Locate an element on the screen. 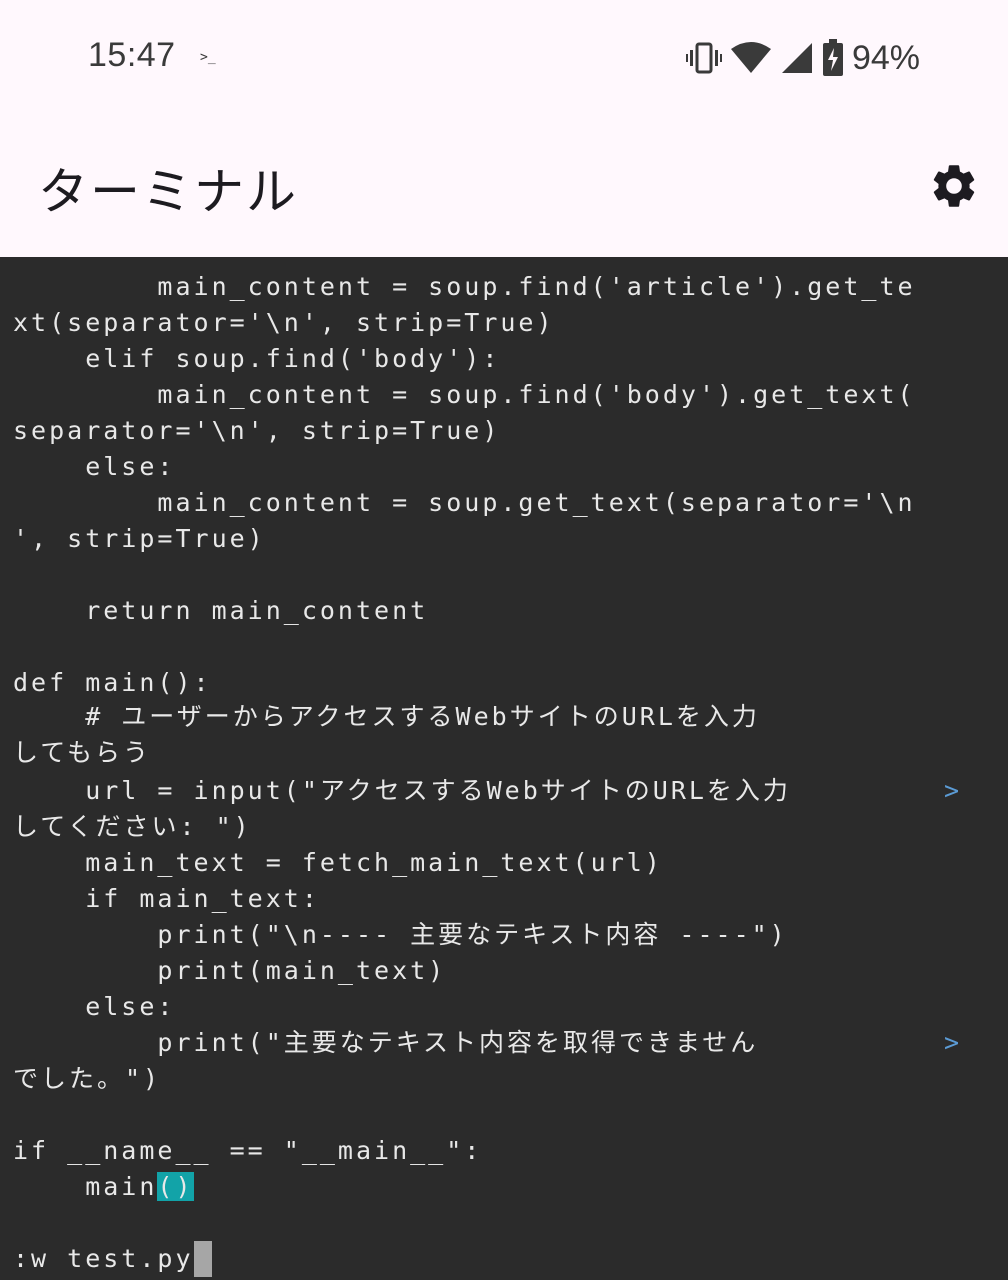  code-line: print(main_text) is located at coordinates (230, 970).